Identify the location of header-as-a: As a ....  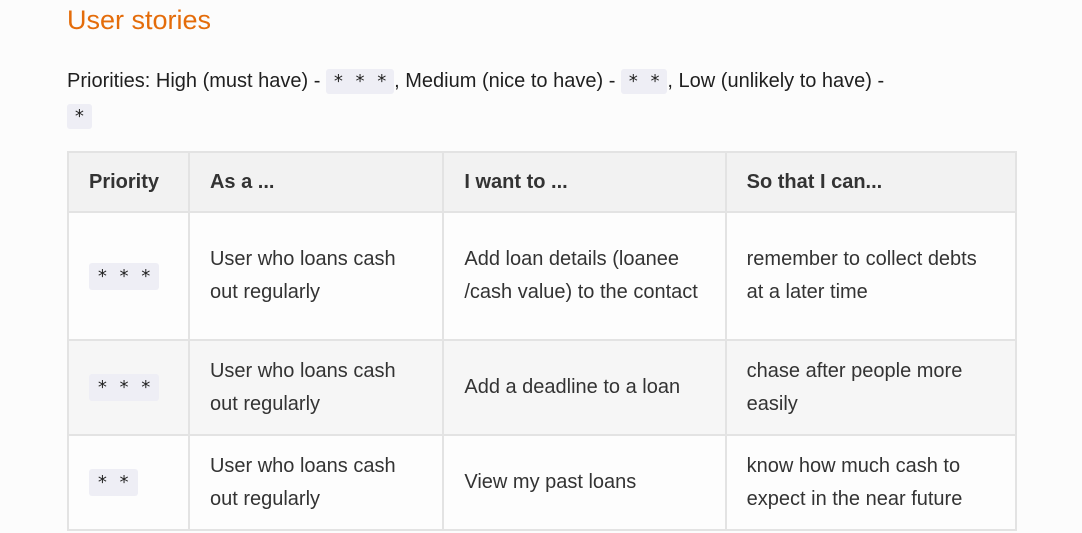
(316, 182).